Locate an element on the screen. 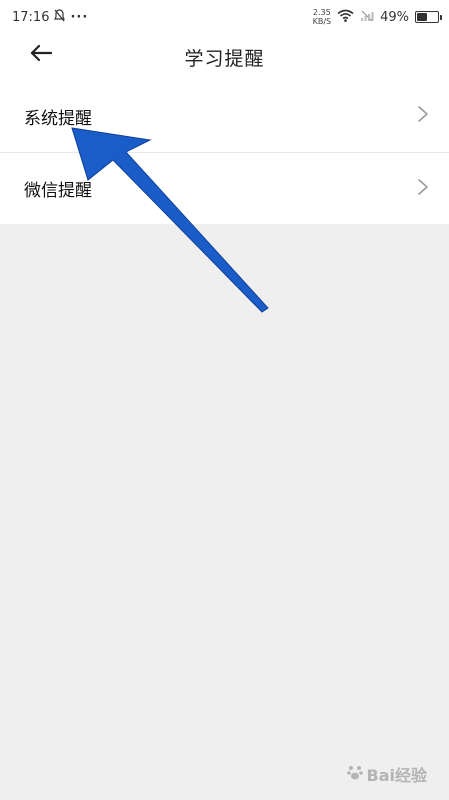 The width and height of the screenshot is (449, 800). header: 学习提醒 is located at coordinates (224, 57).